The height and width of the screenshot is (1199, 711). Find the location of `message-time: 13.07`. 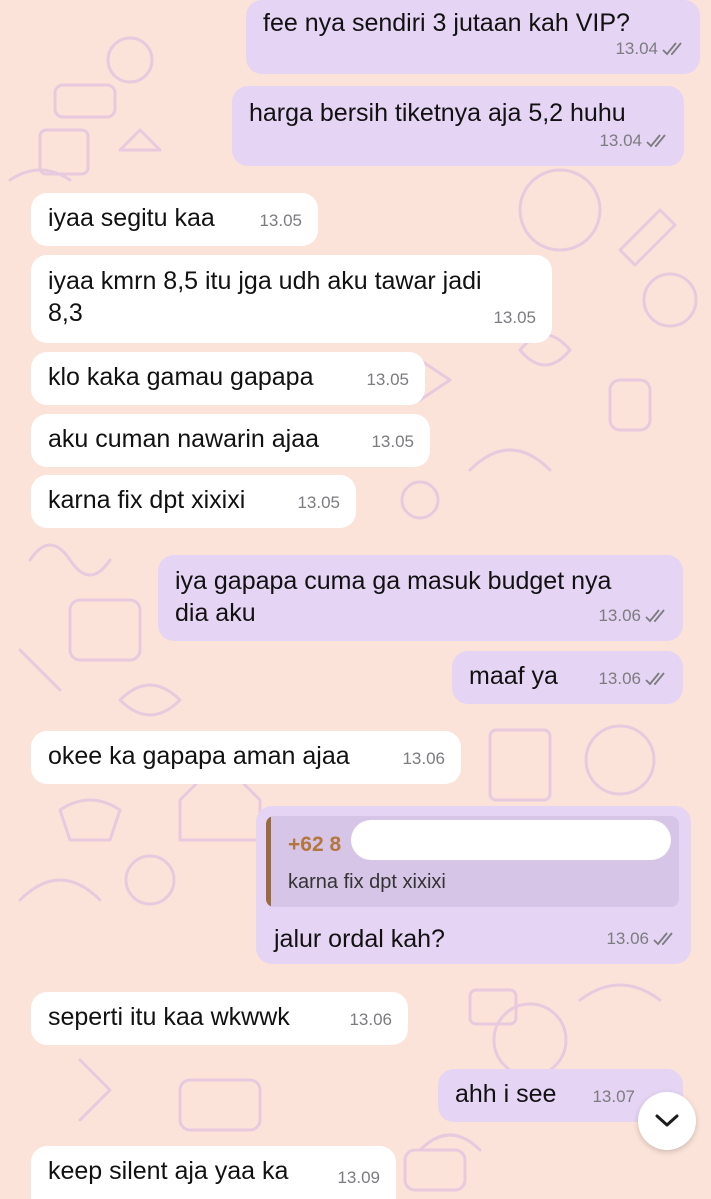

message-time: 13.07 is located at coordinates (613, 1096).